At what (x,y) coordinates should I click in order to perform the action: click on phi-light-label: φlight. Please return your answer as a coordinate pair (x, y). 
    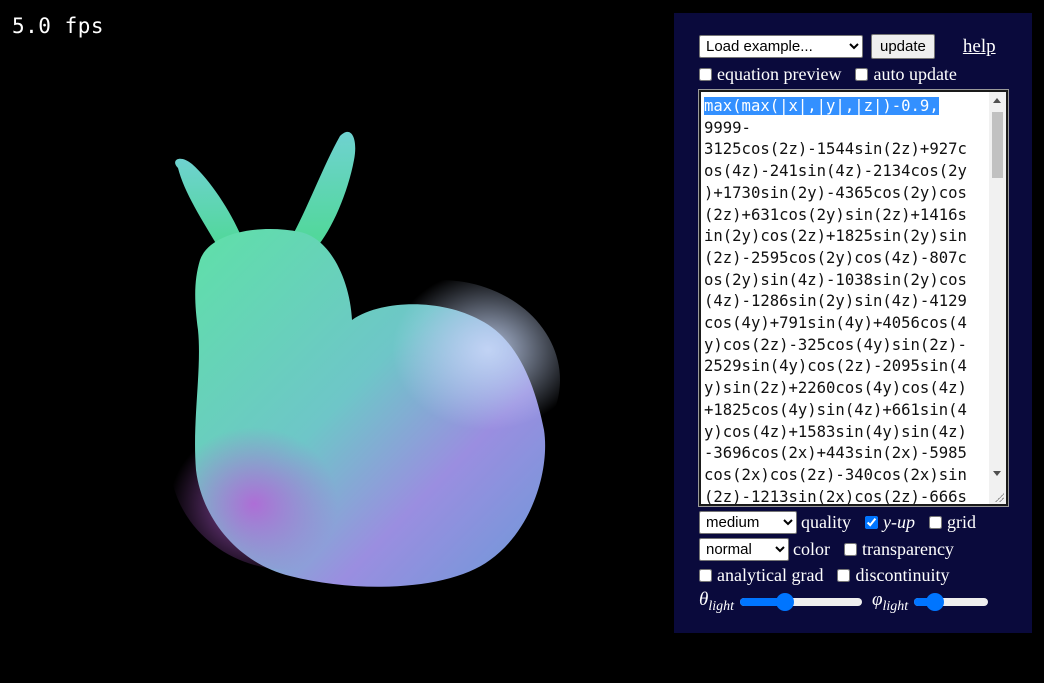
    Looking at the image, I should click on (890, 601).